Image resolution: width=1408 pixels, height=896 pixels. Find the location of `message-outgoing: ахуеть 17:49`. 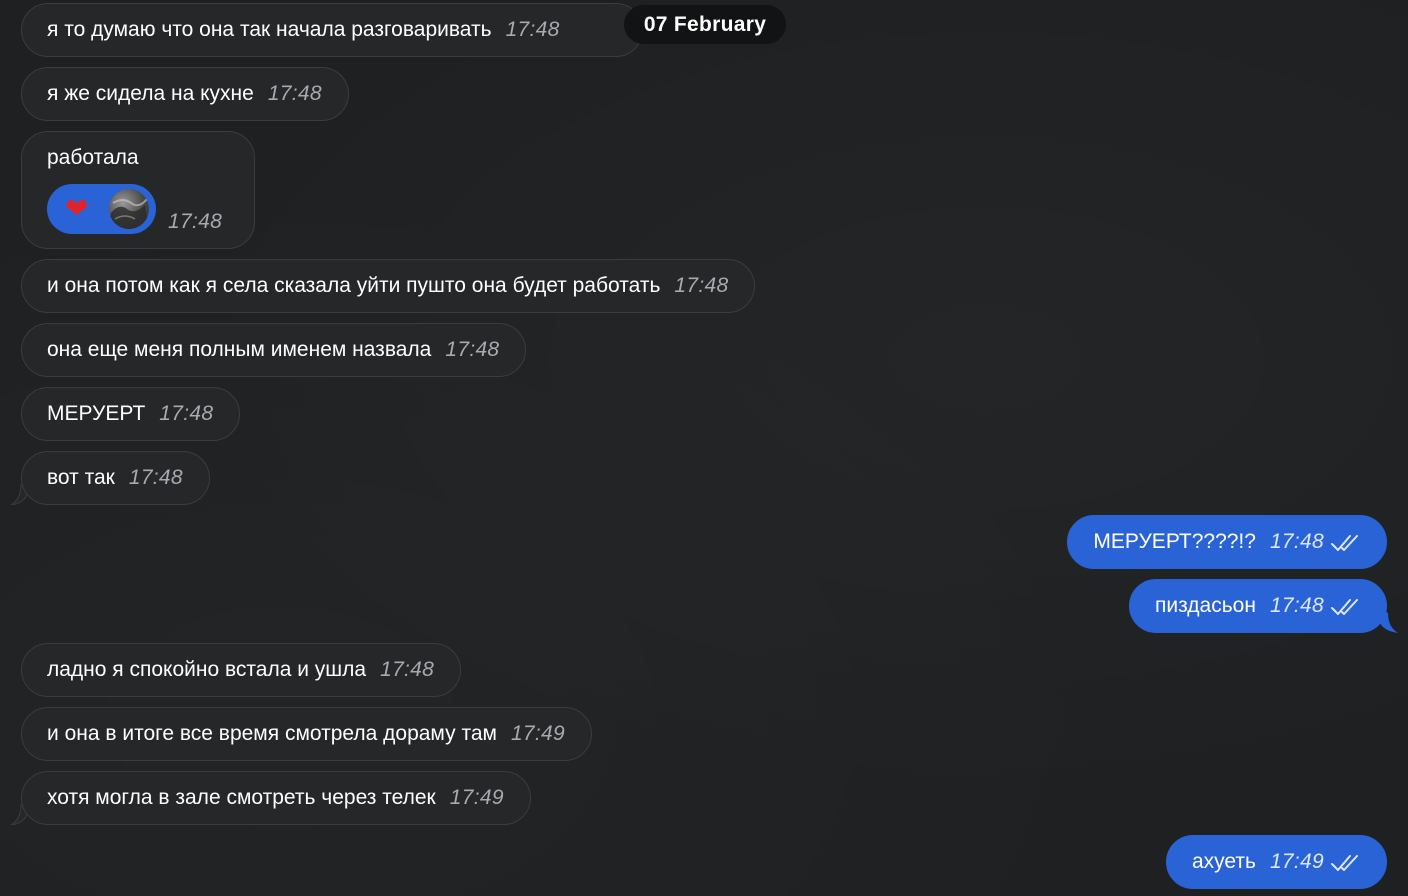

message-outgoing: ахуеть 17:49 is located at coordinates (1276, 862).